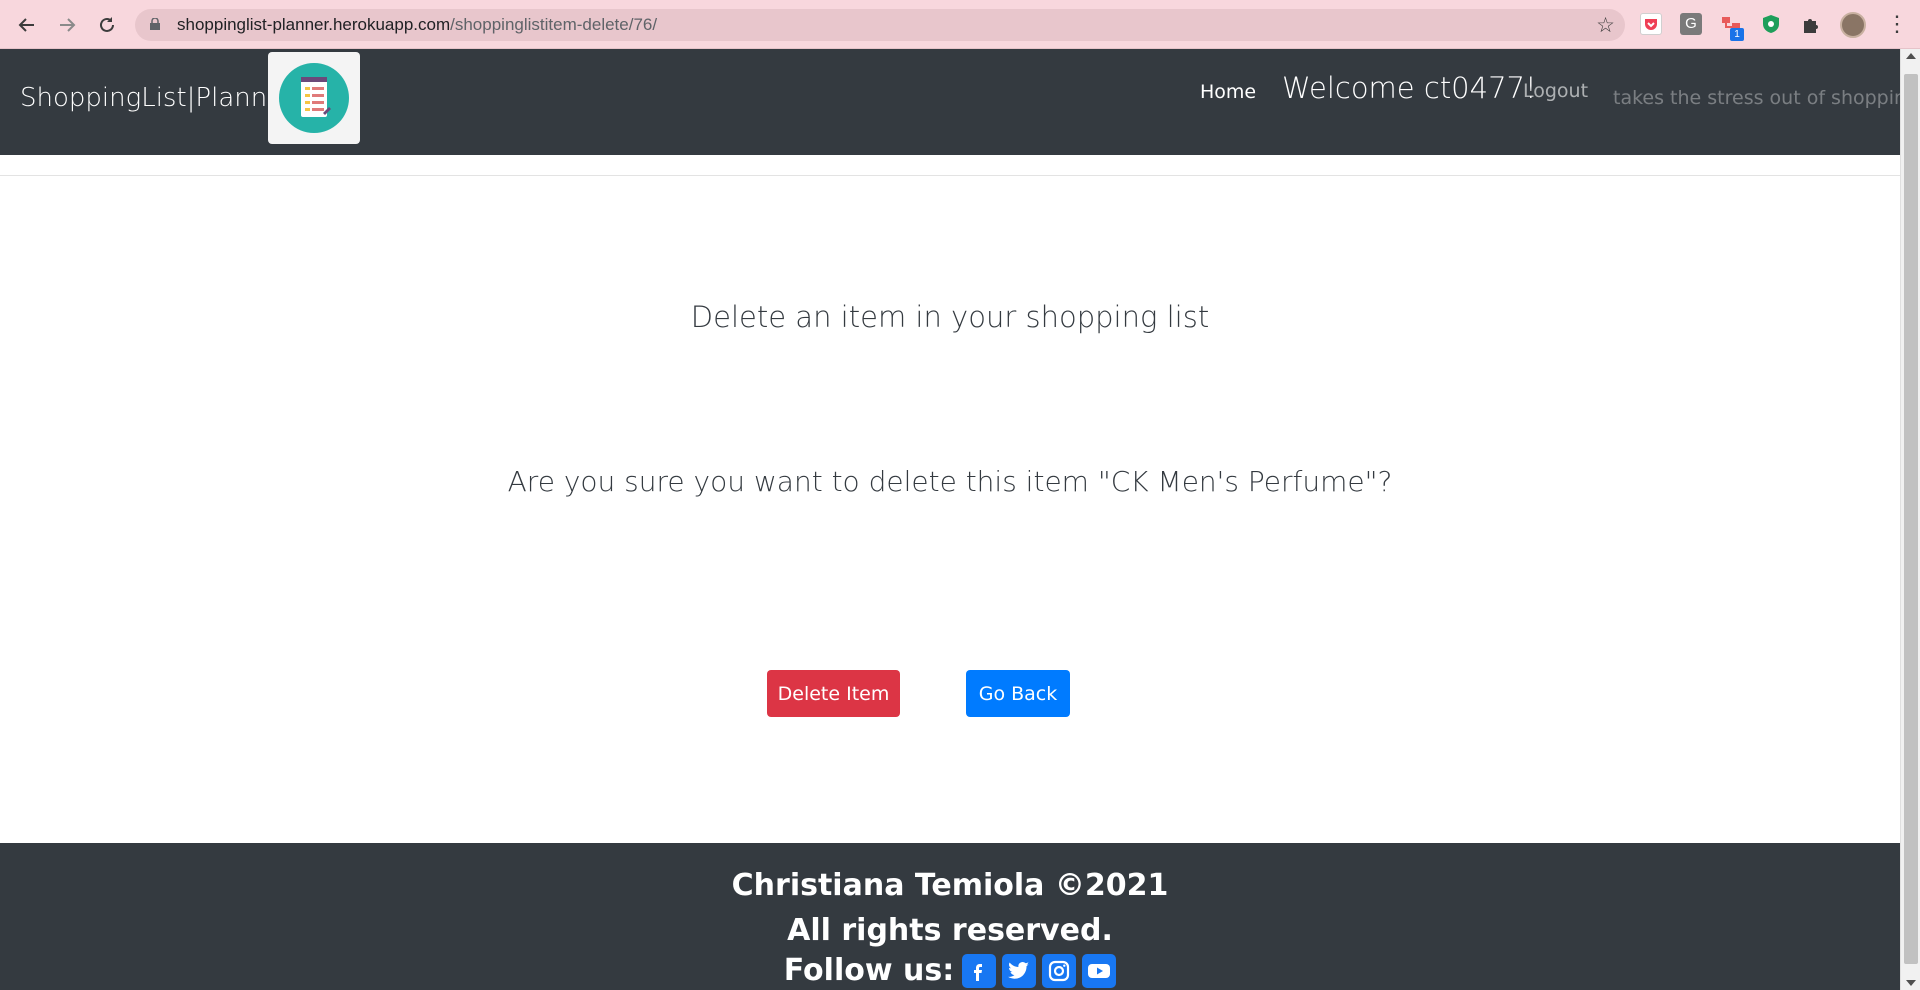 This screenshot has height=990, width=1920. Describe the element at coordinates (950, 885) in the screenshot. I see `footer-copyright: Christiana Temiola ©2021` at that location.